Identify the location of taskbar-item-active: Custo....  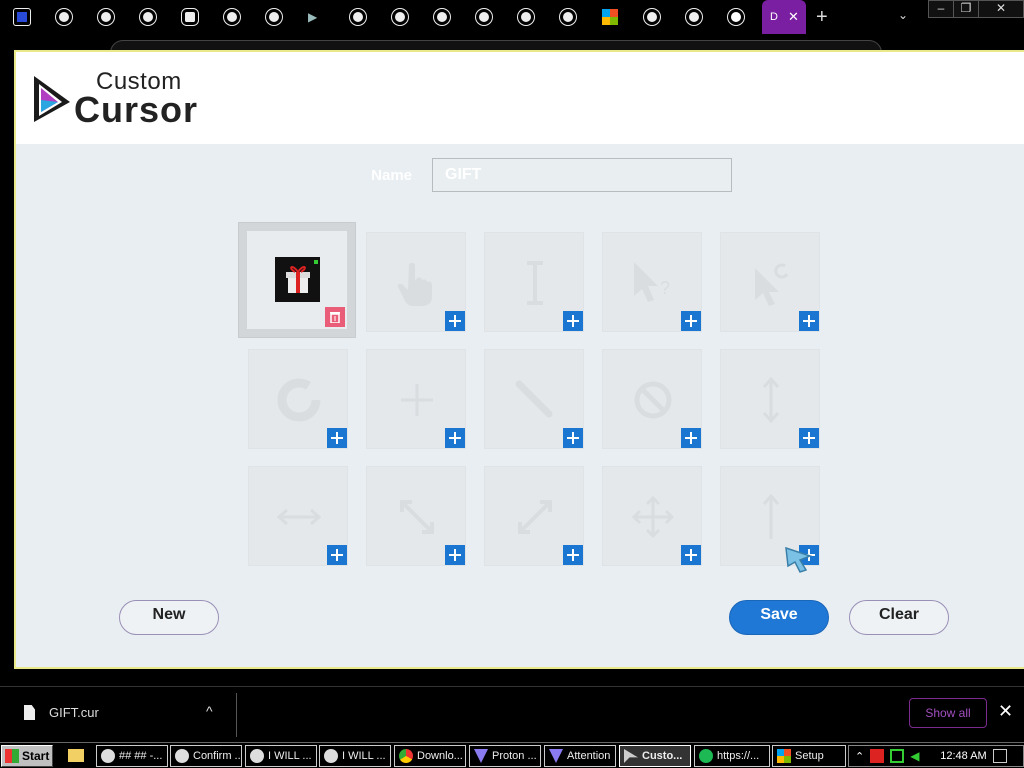
(655, 756).